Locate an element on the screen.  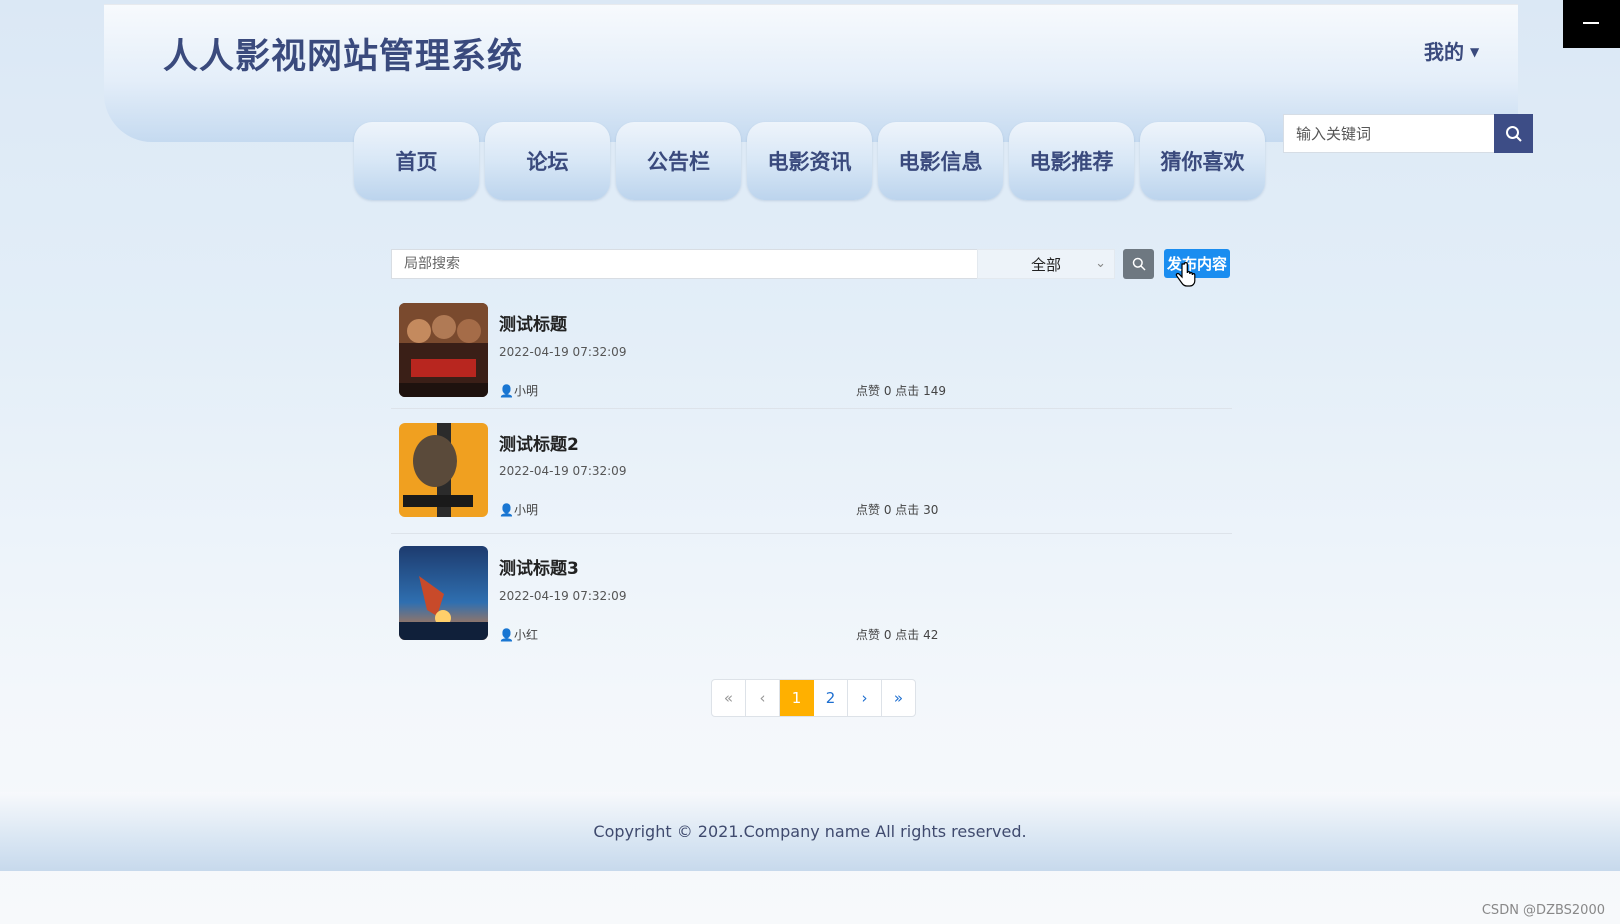
watermark: CSDN @DZBS2000 is located at coordinates (1543, 910).